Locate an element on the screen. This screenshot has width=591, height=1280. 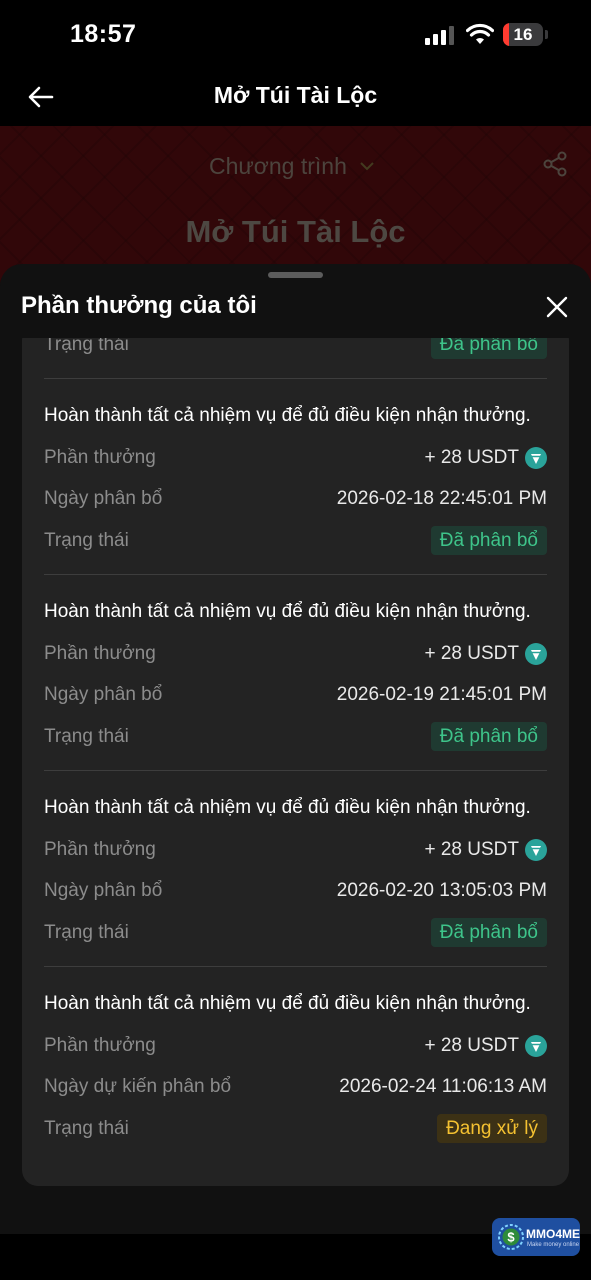
watermark-name: MMO4ME is located at coordinates (553, 1234).